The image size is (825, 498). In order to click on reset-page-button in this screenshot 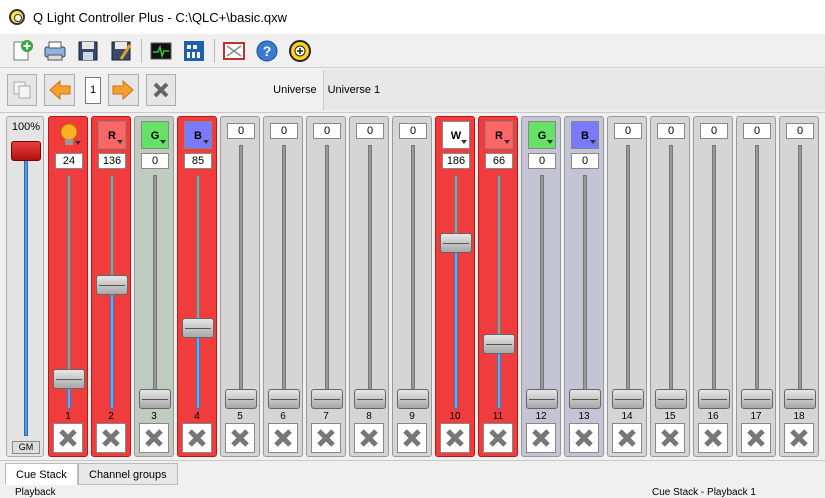, I will do `click(161, 90)`.